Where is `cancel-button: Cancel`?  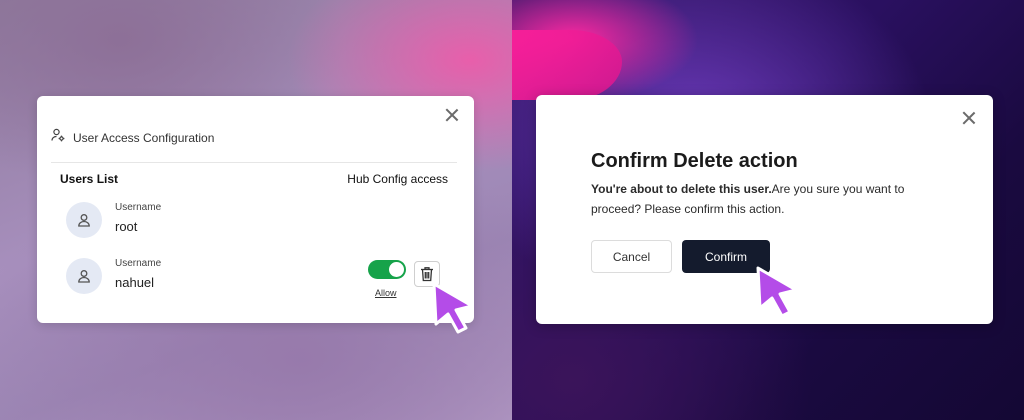
cancel-button: Cancel is located at coordinates (631, 256).